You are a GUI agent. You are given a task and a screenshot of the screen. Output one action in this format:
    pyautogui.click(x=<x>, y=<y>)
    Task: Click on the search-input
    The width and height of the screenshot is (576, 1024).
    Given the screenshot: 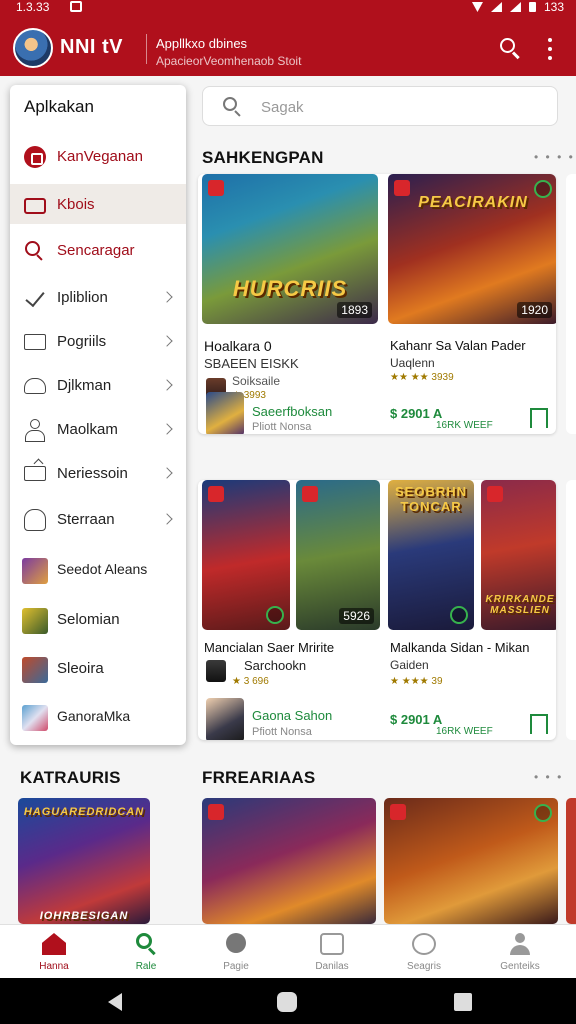 What is the action you would take?
    pyautogui.click(x=401, y=107)
    